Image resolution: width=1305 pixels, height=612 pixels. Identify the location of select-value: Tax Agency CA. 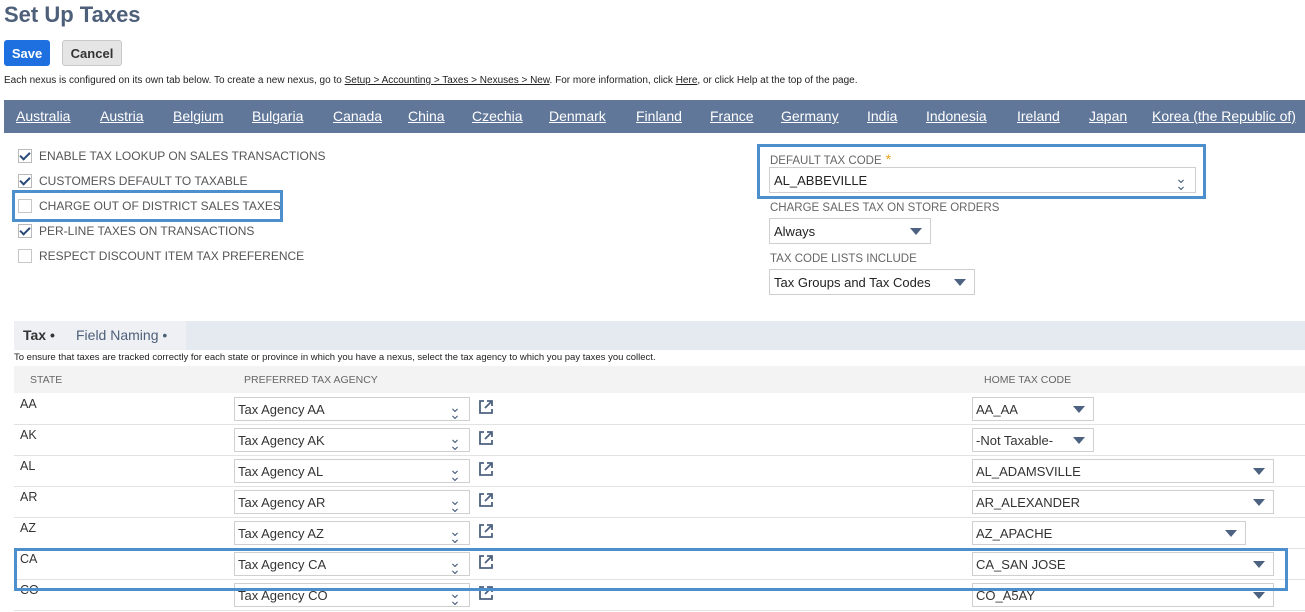
(282, 564).